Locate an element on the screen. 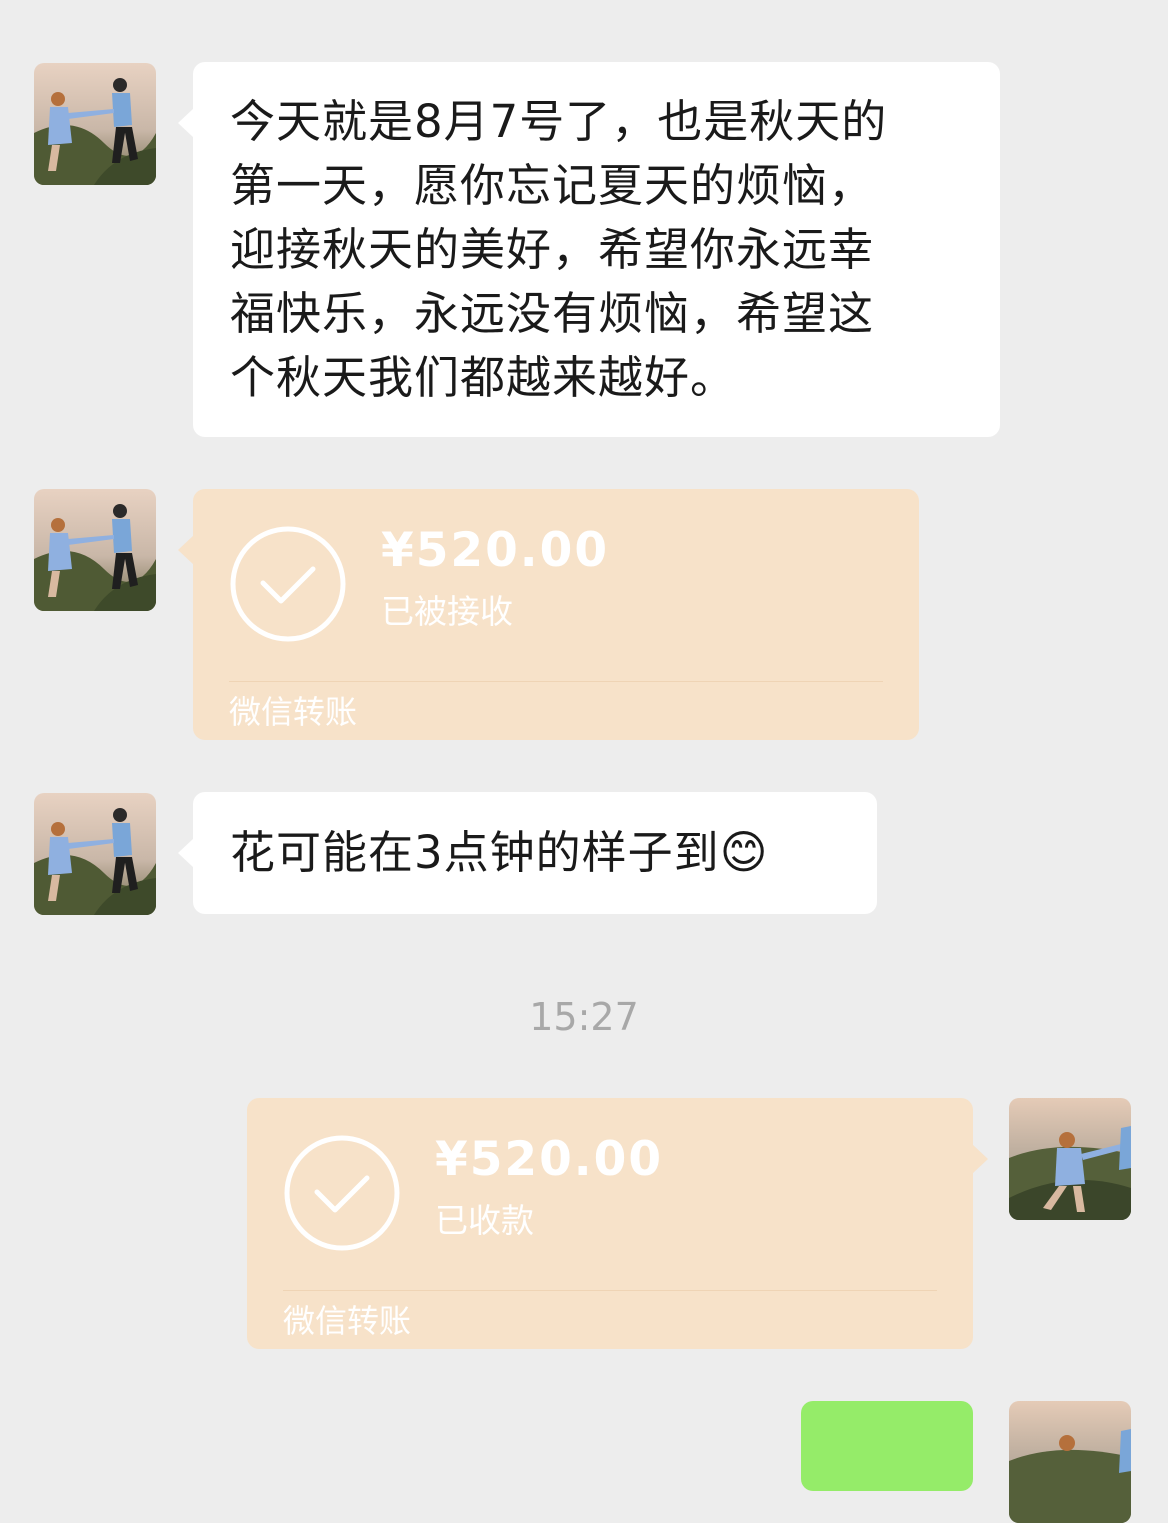  message-line: 第一天，愿你忘记夏天的烦恼， is located at coordinates (552, 185).